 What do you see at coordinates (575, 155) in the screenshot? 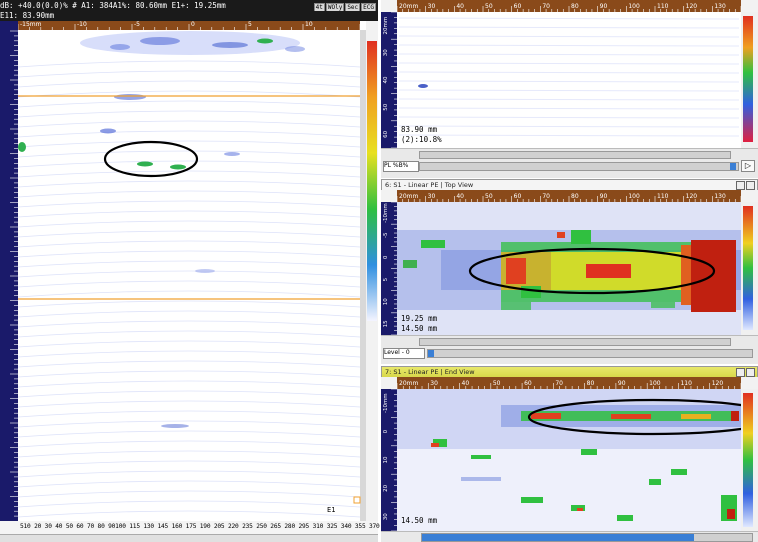
I see `panel-top-hscroll` at bounding box center [575, 155].